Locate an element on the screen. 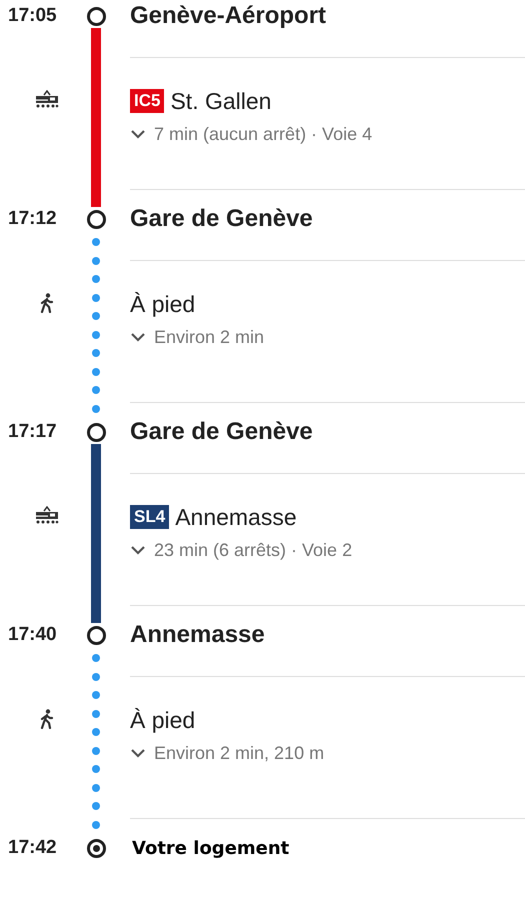  stop-name: Annemasse is located at coordinates (197, 635).